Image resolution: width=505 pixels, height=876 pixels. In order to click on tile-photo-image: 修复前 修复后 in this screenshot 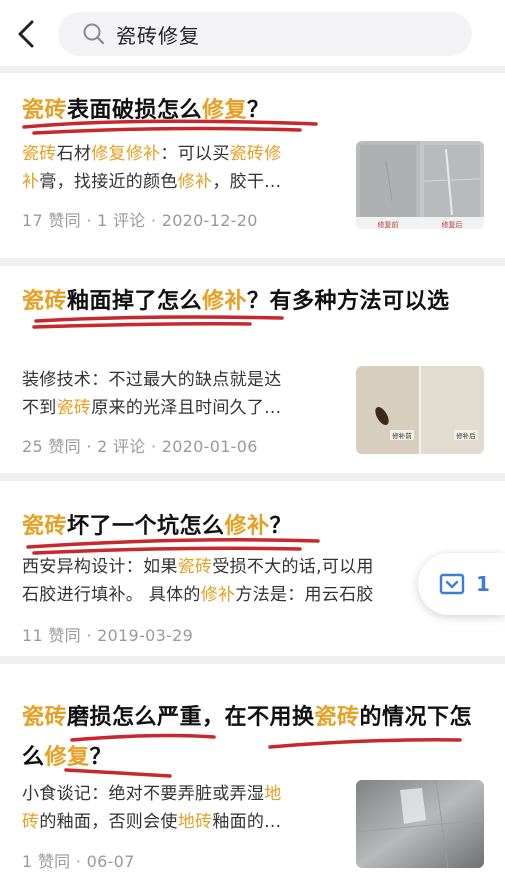, I will do `click(420, 185)`.